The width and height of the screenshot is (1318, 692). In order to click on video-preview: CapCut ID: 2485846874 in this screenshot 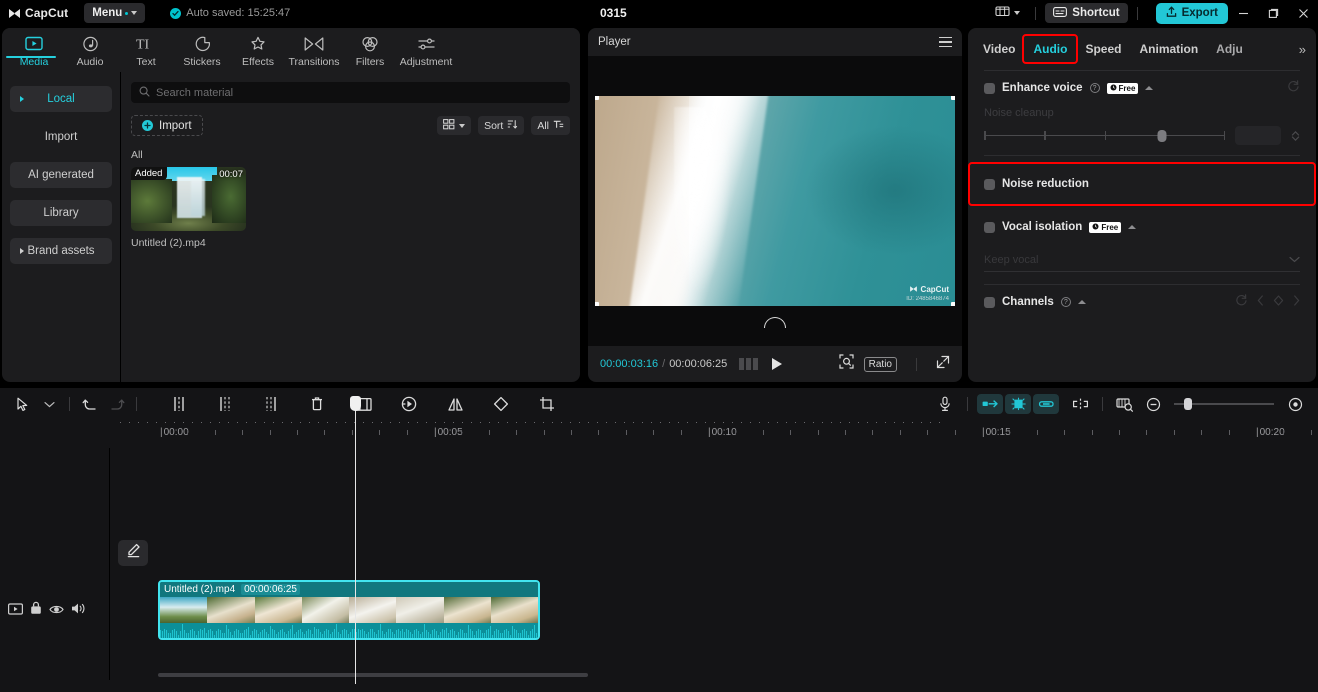, I will do `click(775, 201)`.